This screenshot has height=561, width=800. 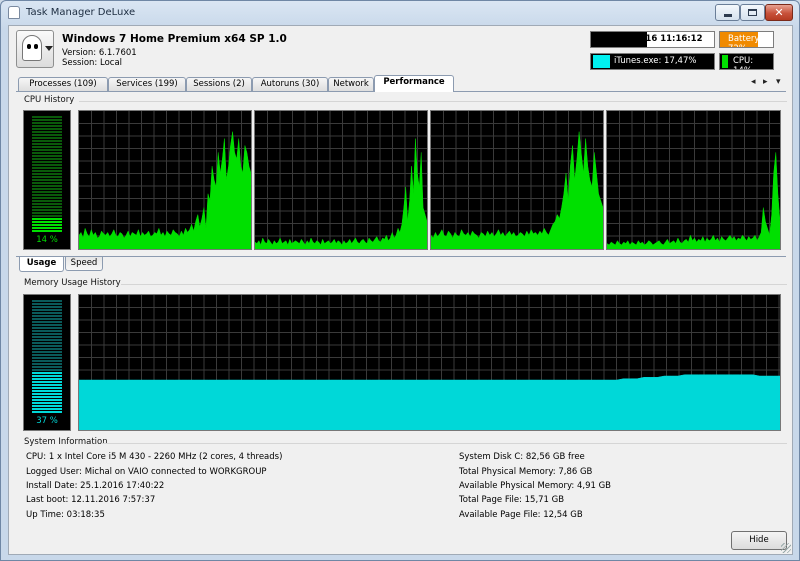 I want to click on top-process-label: iTunes.exe: 17,47%, so click(x=655, y=61).